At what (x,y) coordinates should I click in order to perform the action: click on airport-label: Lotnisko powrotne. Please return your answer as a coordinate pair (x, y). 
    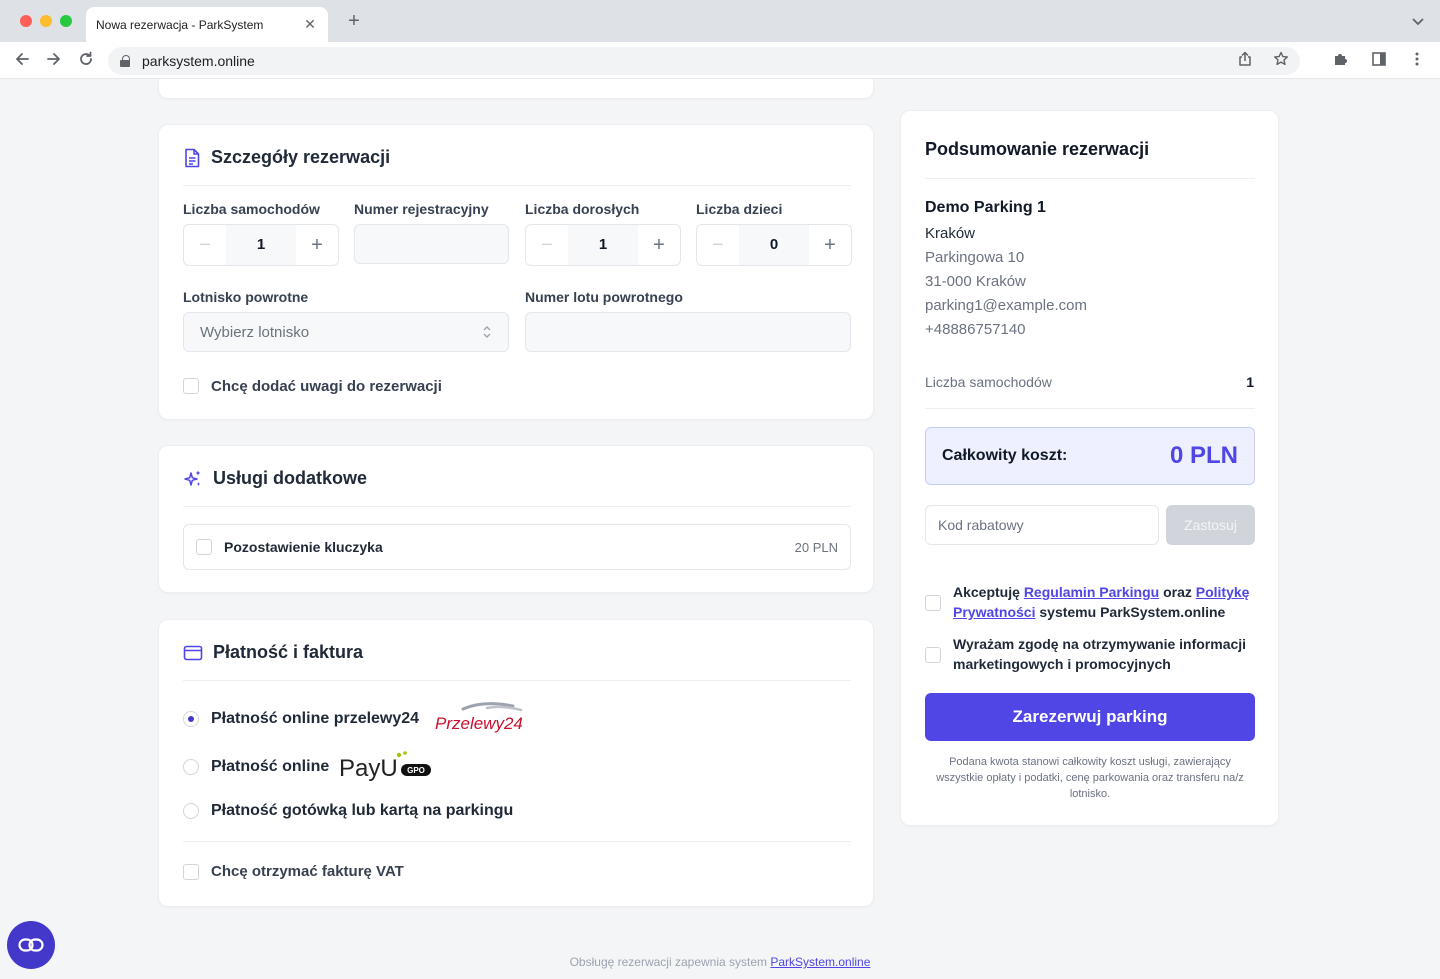
    Looking at the image, I should click on (246, 297).